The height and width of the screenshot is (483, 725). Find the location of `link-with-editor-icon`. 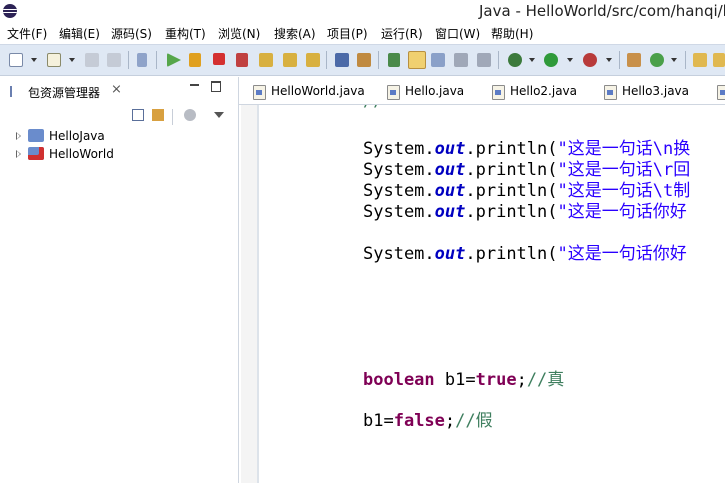

link-with-editor-icon is located at coordinates (158, 115).